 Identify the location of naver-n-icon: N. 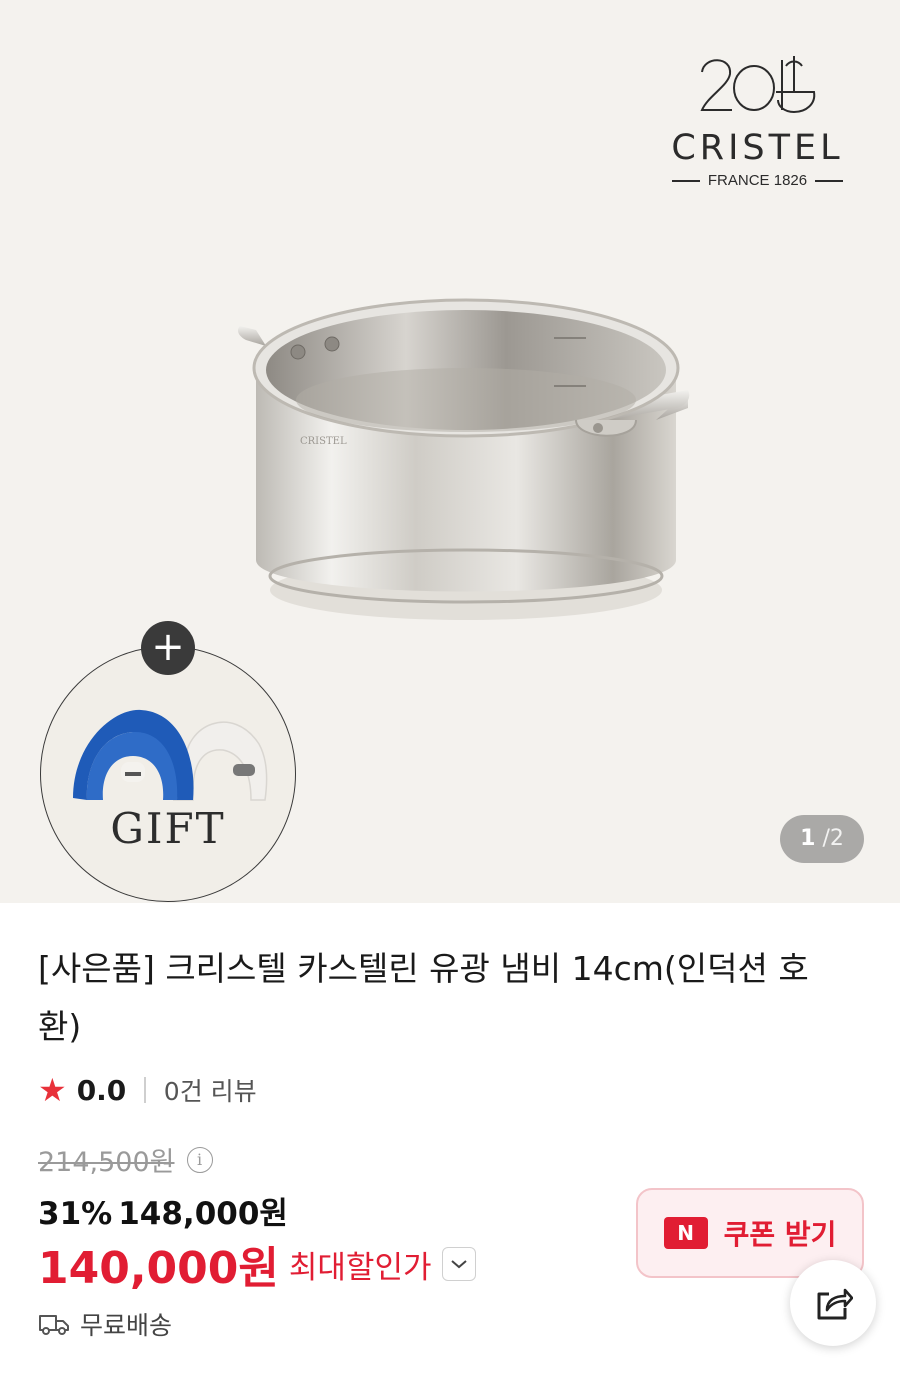
(685, 1233).